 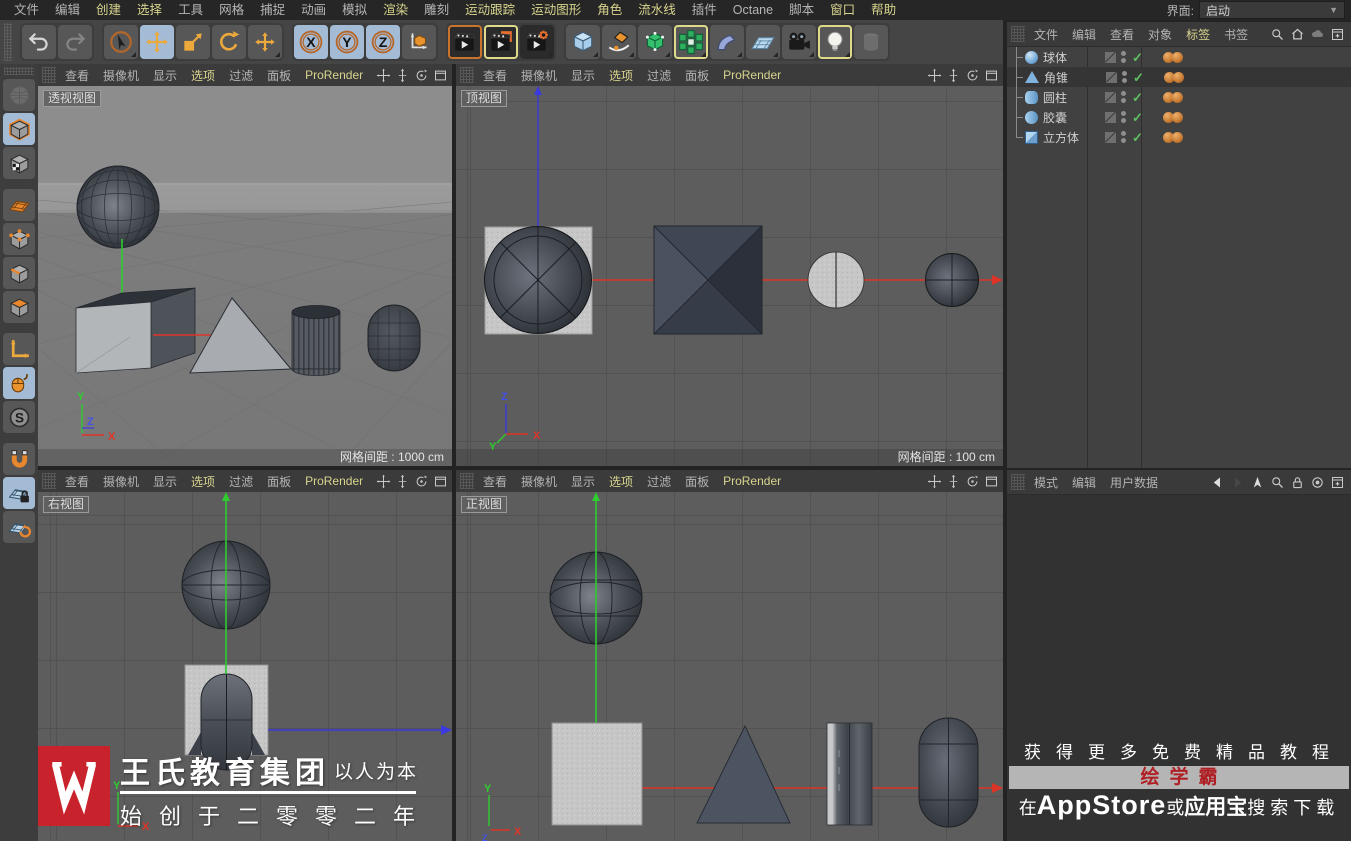 What do you see at coordinates (26, 10) in the screenshot?
I see `menu-item-0: 文件` at bounding box center [26, 10].